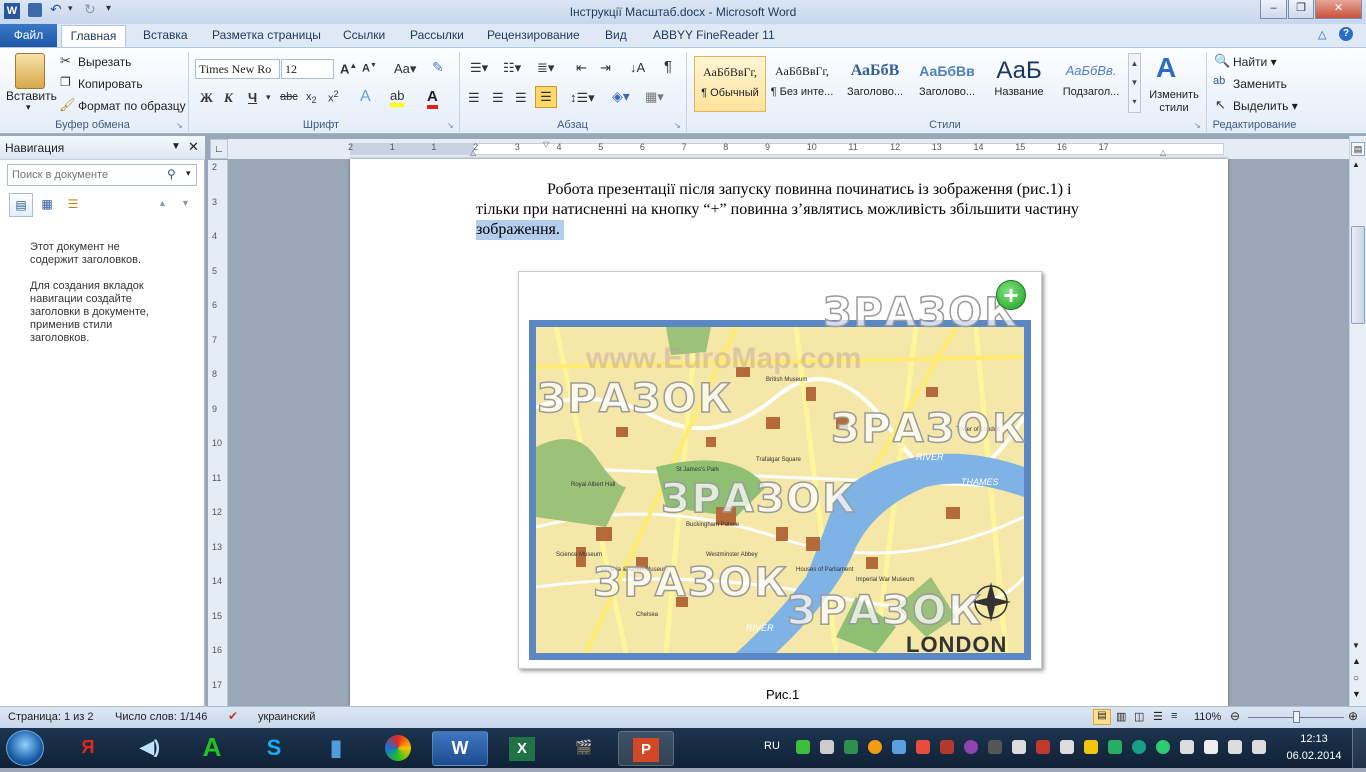 Image resolution: width=1366 pixels, height=772 pixels. Describe the element at coordinates (450, 125) in the screenshot. I see `font-launcher-icon: ↘` at that location.